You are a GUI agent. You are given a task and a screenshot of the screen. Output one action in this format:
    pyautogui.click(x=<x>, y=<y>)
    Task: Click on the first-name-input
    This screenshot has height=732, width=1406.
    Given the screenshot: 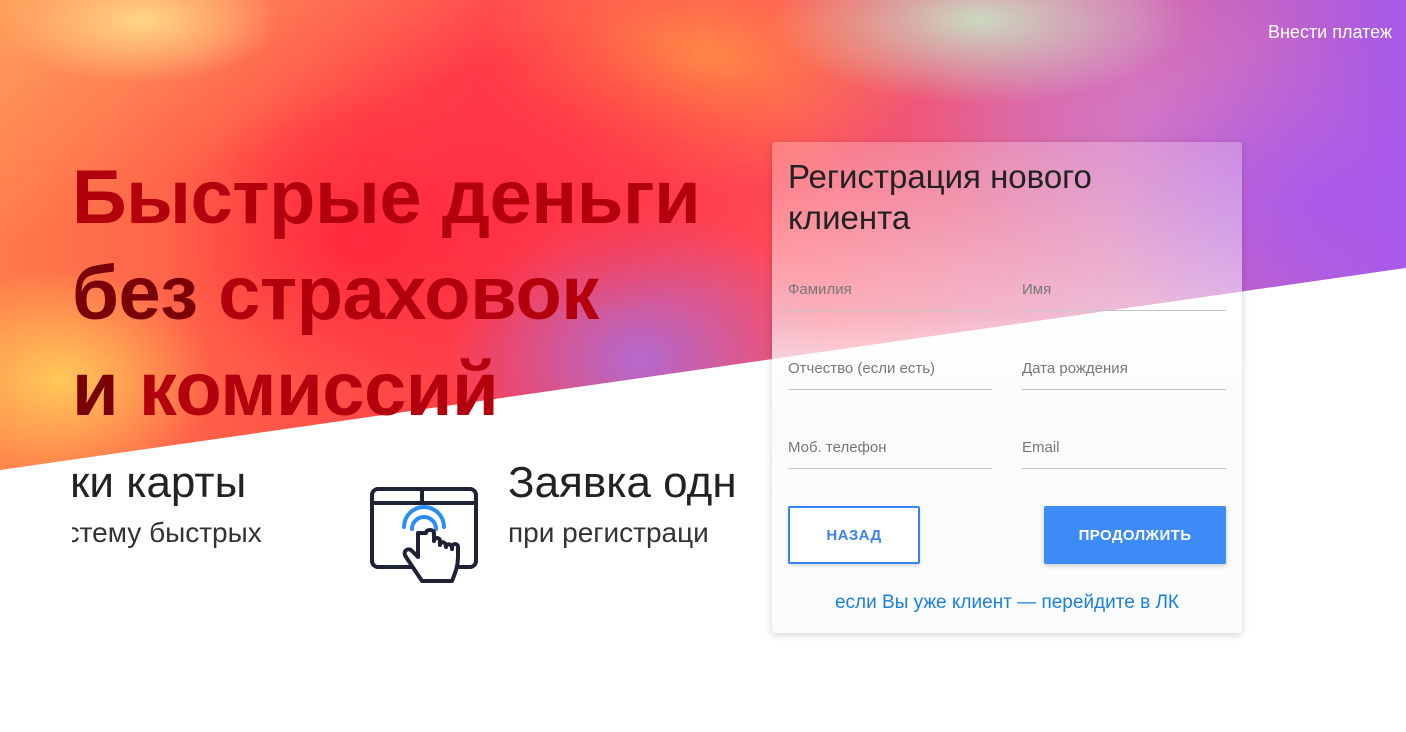 What is the action you would take?
    pyautogui.click(x=1124, y=289)
    